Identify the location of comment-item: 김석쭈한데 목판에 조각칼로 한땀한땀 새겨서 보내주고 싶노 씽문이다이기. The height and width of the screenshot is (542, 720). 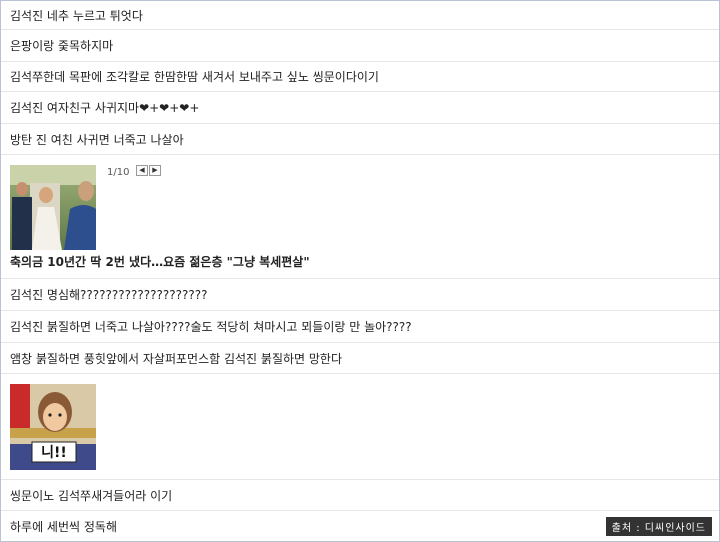
(360, 77).